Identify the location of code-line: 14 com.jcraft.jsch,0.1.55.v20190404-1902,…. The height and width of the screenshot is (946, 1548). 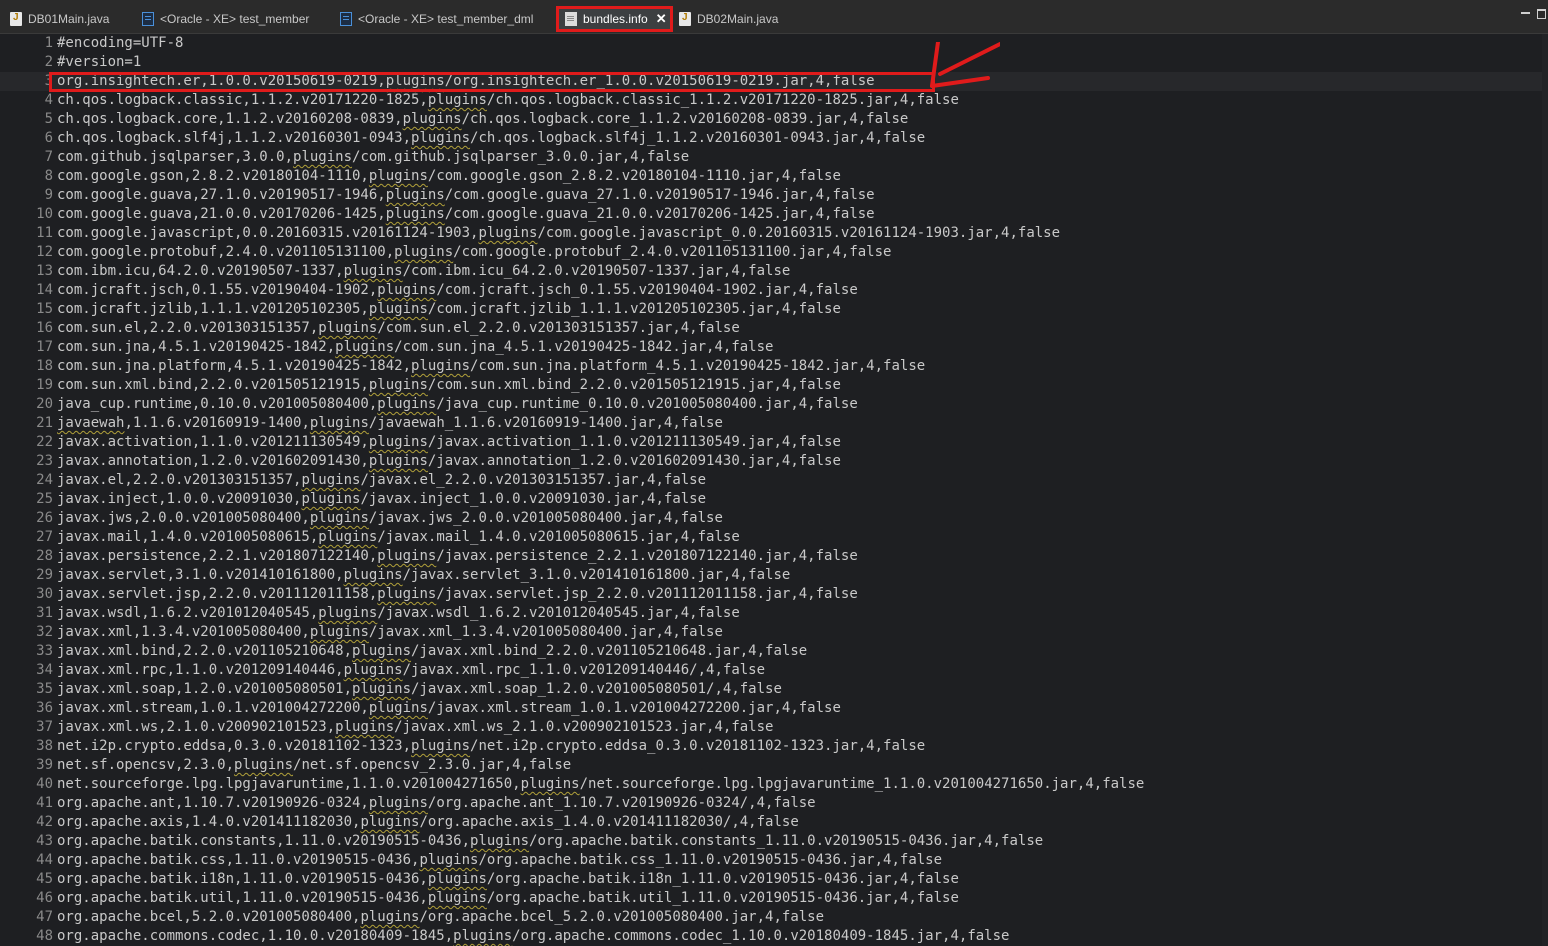
(774, 290).